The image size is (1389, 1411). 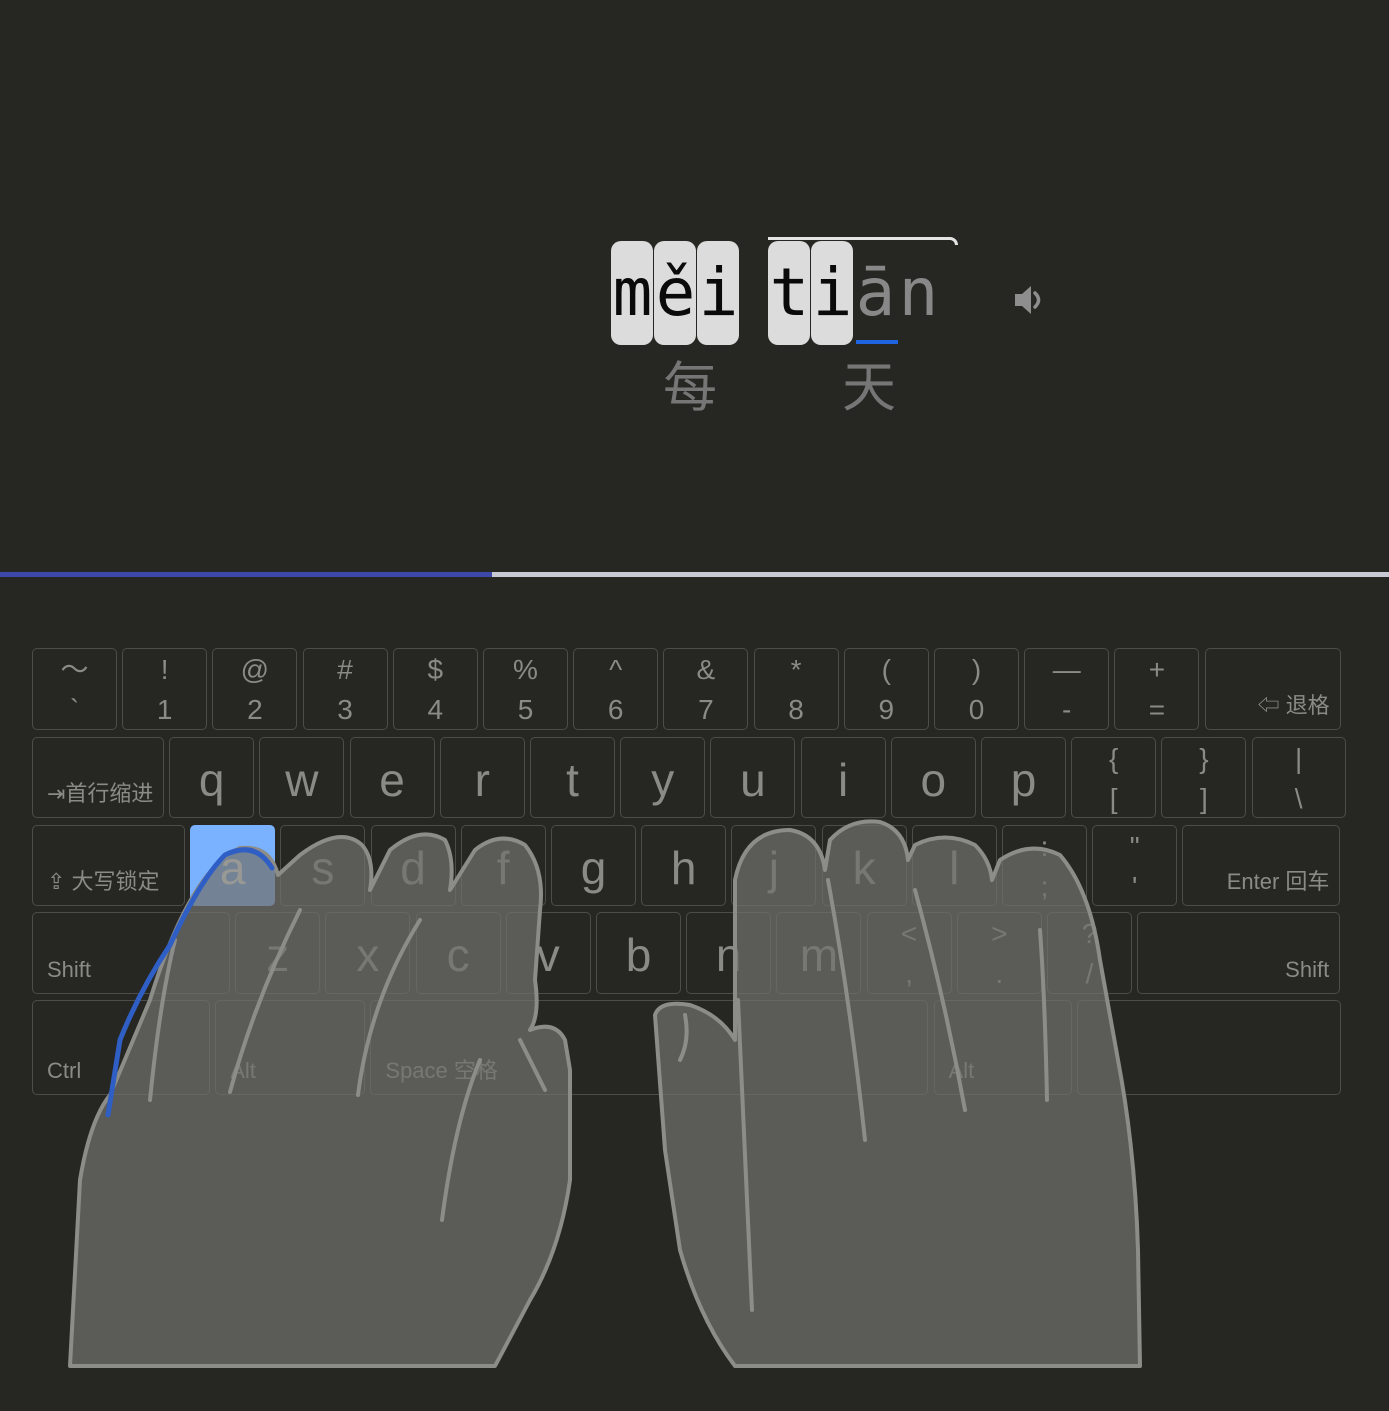 What do you see at coordinates (255, 709) in the screenshot?
I see `key-label: 2` at bounding box center [255, 709].